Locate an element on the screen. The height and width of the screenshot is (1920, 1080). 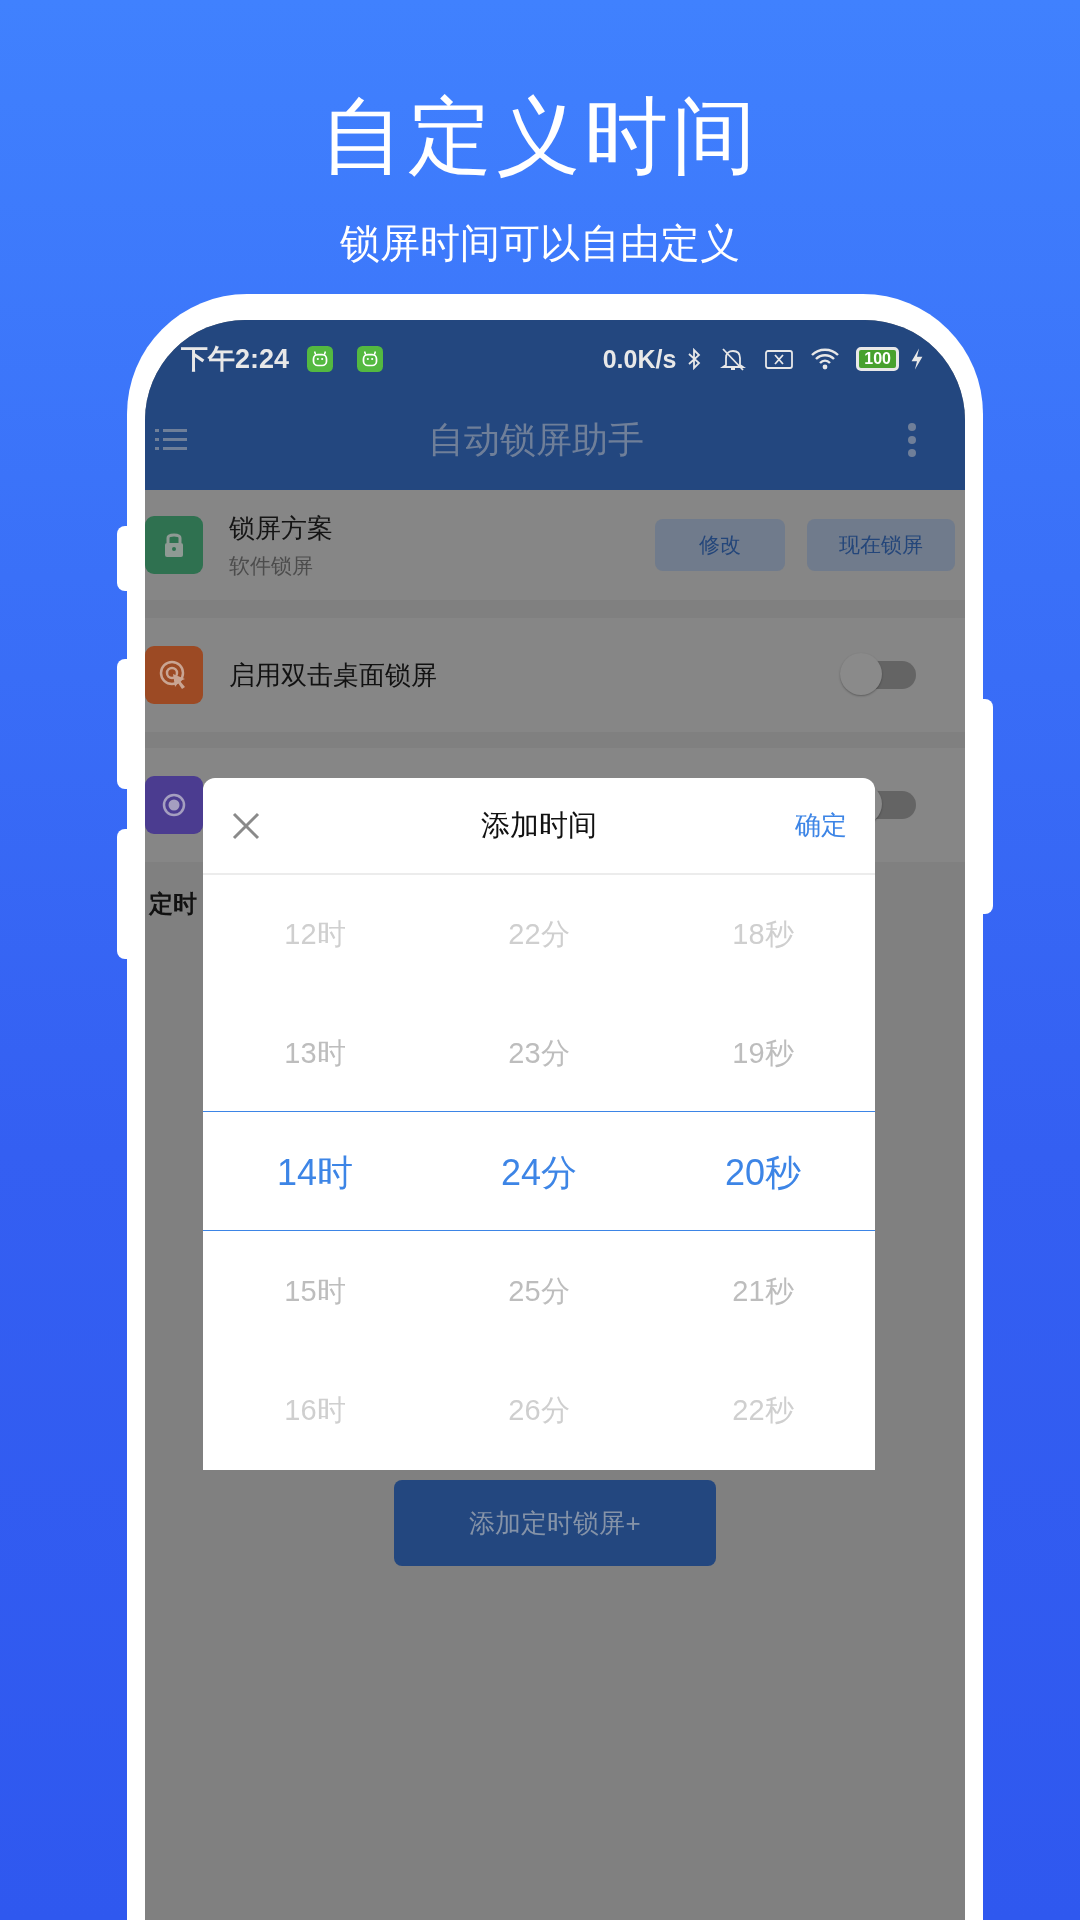
confirm-link: 确定 is located at coordinates (821, 825).